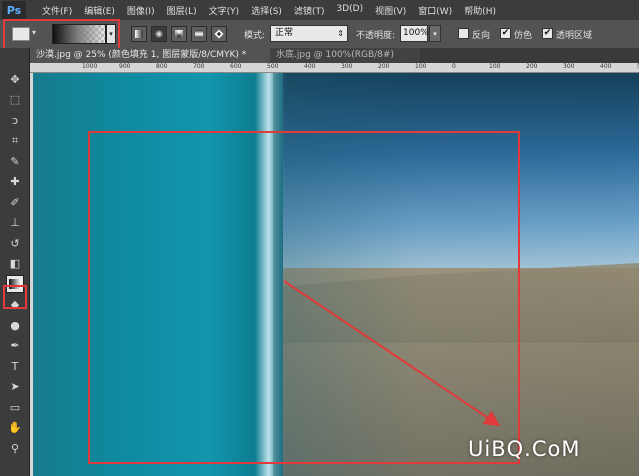 This screenshot has width=639, height=476. I want to click on menu-item: 图像(I), so click(141, 10).